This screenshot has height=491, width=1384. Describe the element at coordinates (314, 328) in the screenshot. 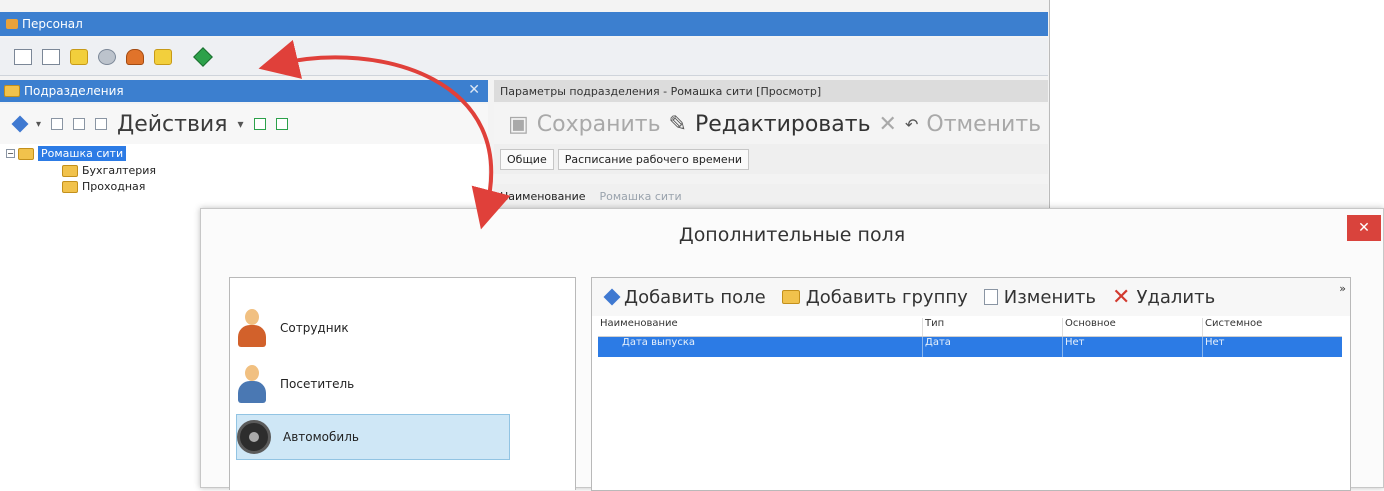

I see `object-item-label: Сотрудник` at that location.